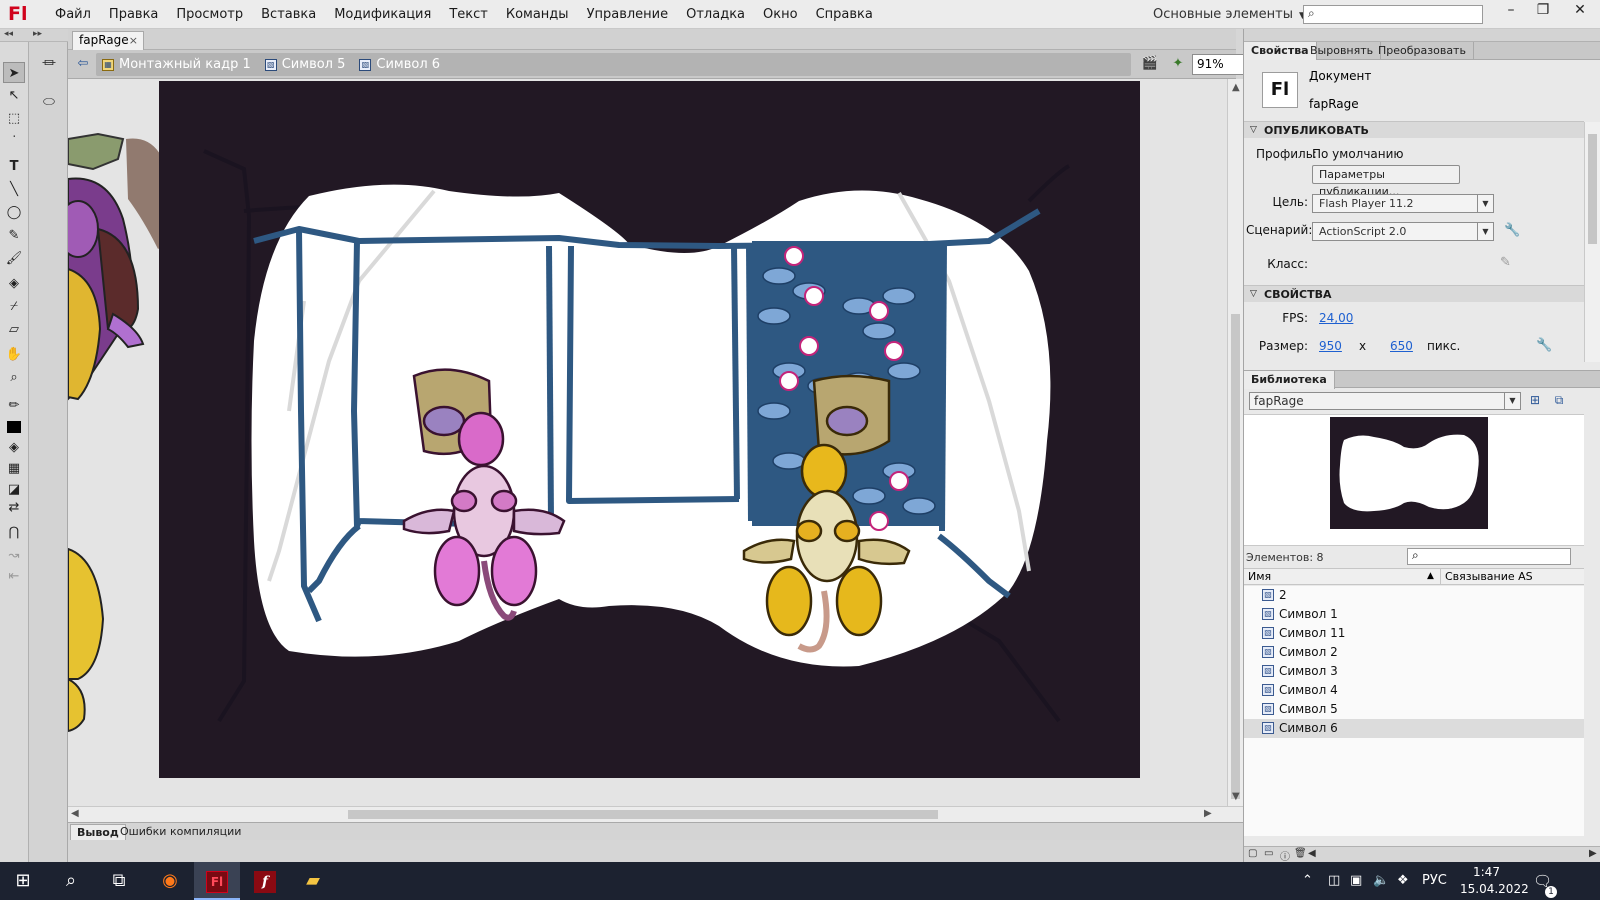 The height and width of the screenshot is (900, 1600). Describe the element at coordinates (14, 555) in the screenshot. I see `smooth-icon: ↝` at that location.